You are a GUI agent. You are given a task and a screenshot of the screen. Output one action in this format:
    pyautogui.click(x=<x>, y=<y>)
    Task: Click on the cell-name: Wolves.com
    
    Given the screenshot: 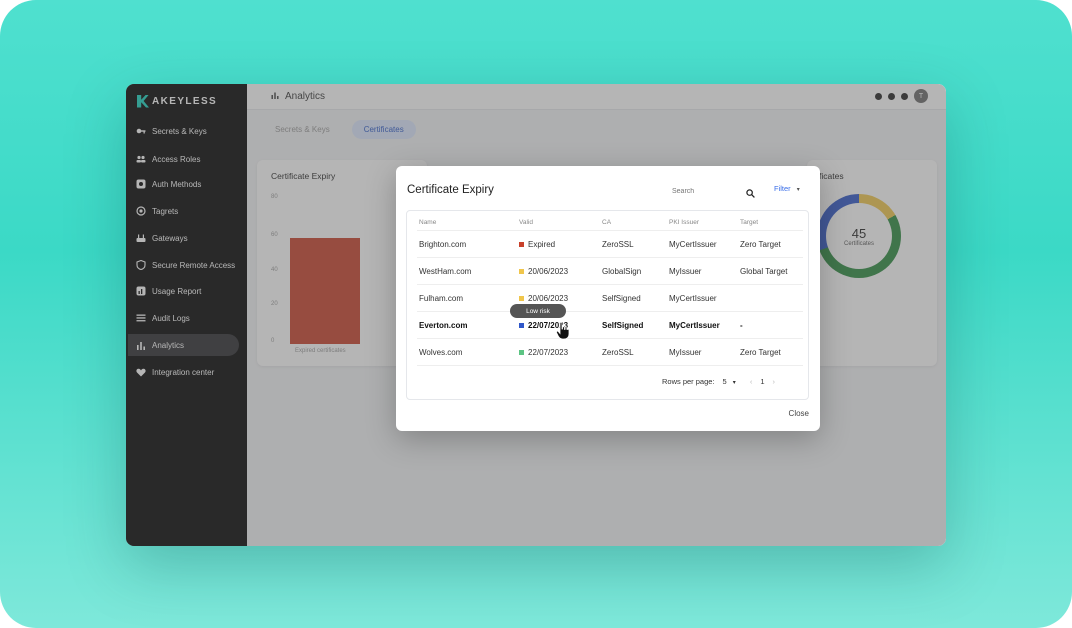 What is the action you would take?
    pyautogui.click(x=441, y=352)
    